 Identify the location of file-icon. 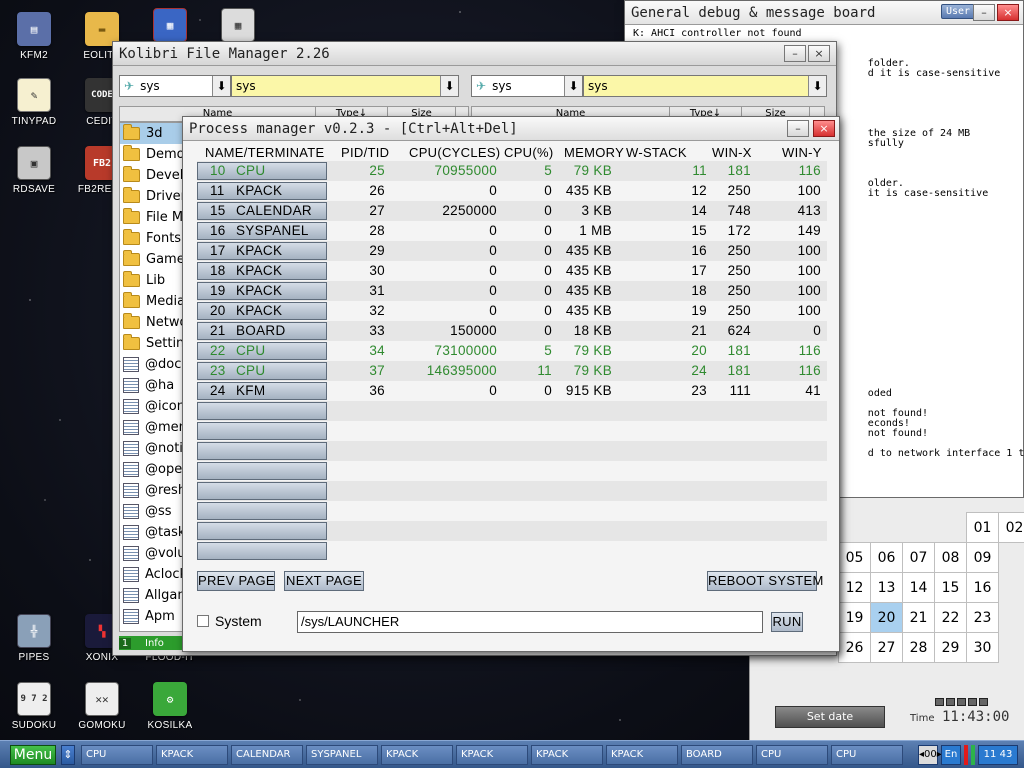
(131, 616).